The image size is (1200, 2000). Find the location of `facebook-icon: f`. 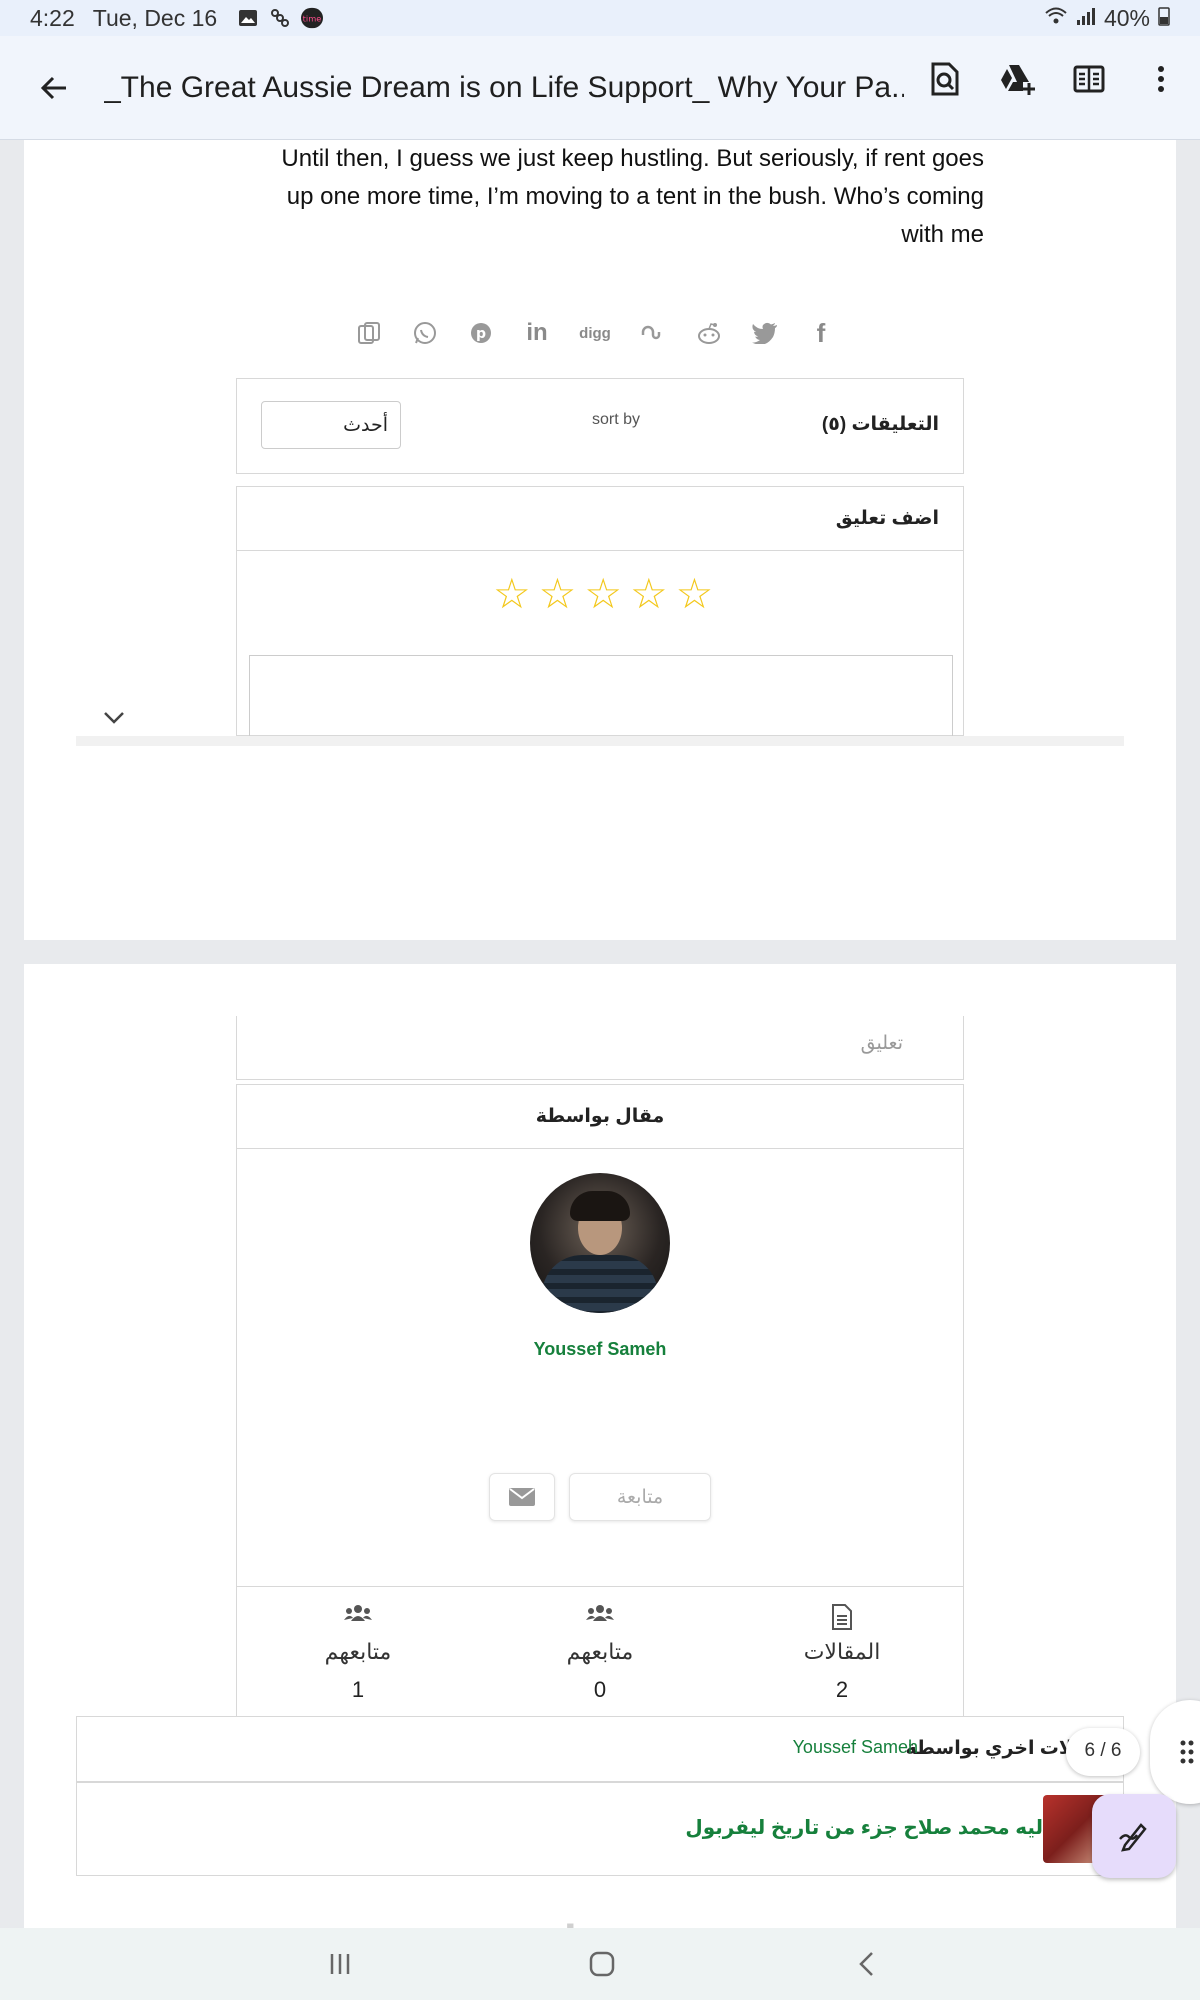

facebook-icon: f is located at coordinates (821, 333).